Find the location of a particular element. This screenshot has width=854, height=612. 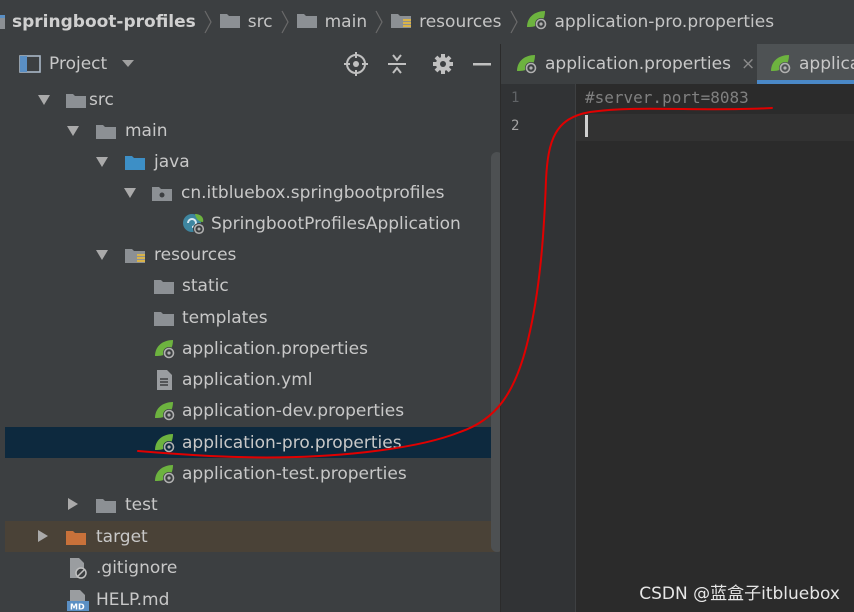

project-panel-title: Project is located at coordinates (78, 64).